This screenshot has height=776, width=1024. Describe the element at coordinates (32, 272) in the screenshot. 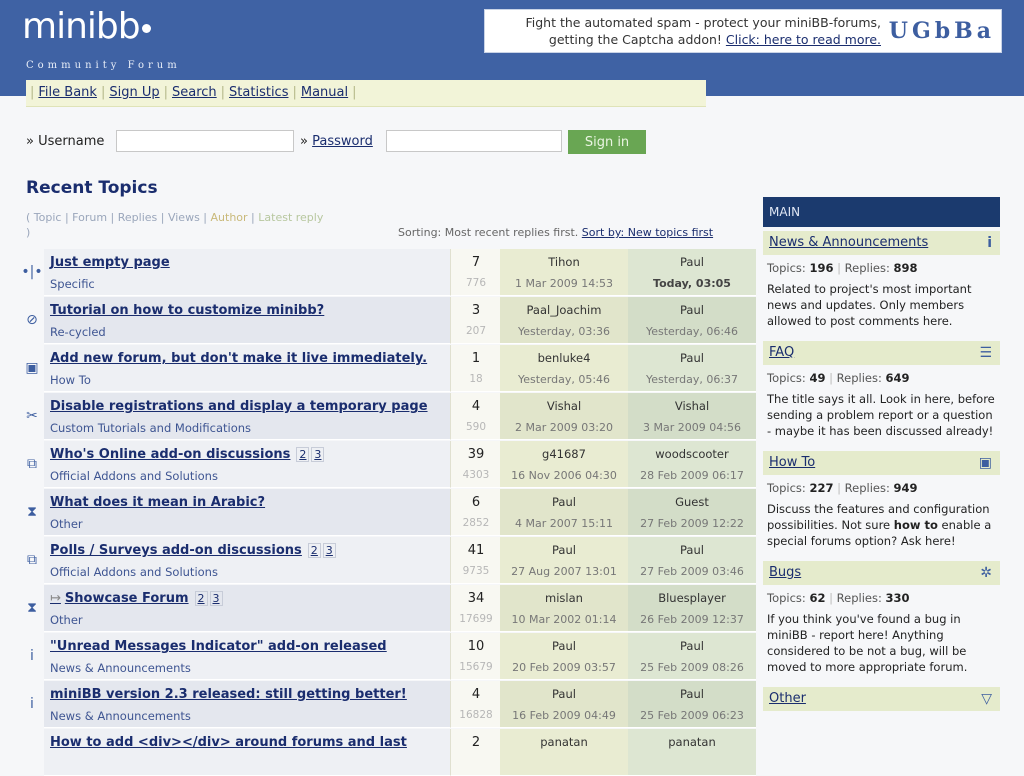

I see `topic-icon: •|•` at that location.